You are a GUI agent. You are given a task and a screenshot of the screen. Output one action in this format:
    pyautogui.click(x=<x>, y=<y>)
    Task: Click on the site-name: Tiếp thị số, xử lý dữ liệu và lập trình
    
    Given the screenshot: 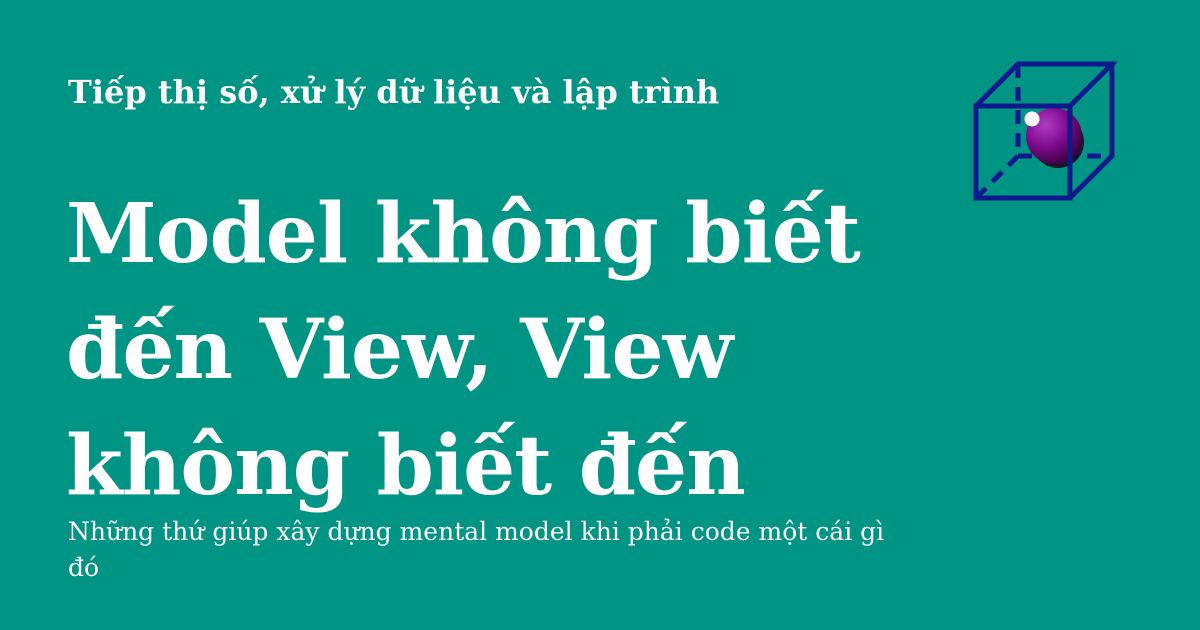 What is the action you would take?
    pyautogui.click(x=394, y=92)
    